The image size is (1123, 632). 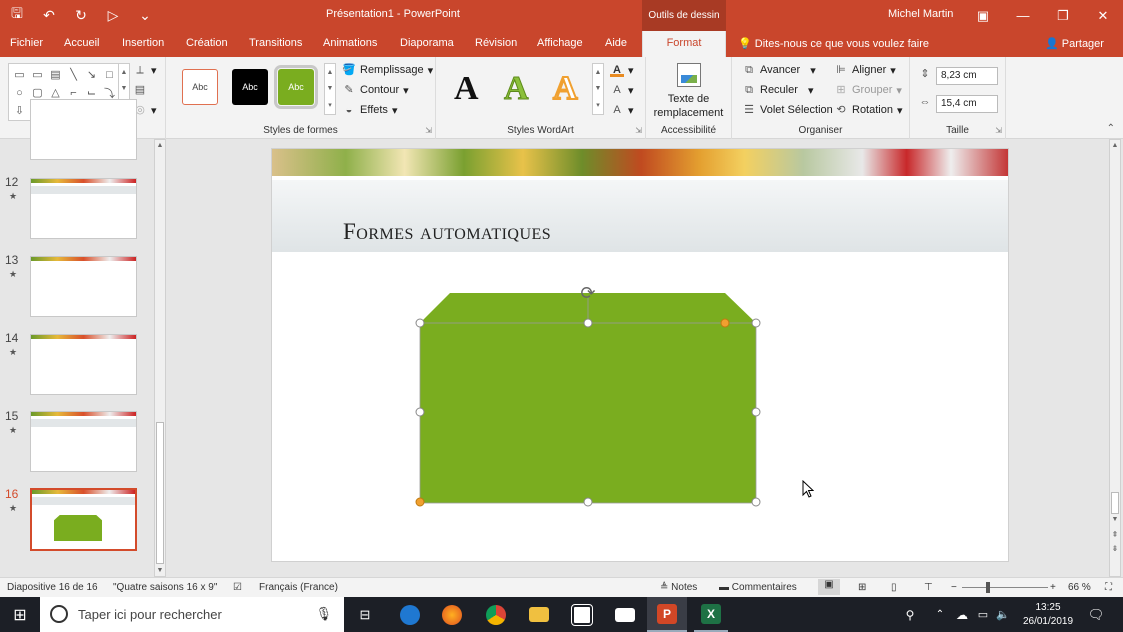 I want to click on zoom-slider, so click(x=1005, y=587).